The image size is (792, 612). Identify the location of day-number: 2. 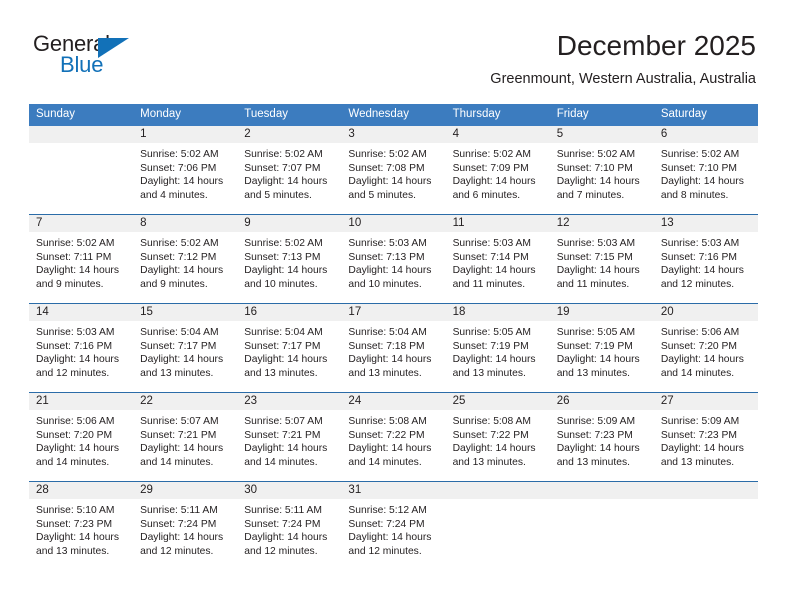
(289, 134).